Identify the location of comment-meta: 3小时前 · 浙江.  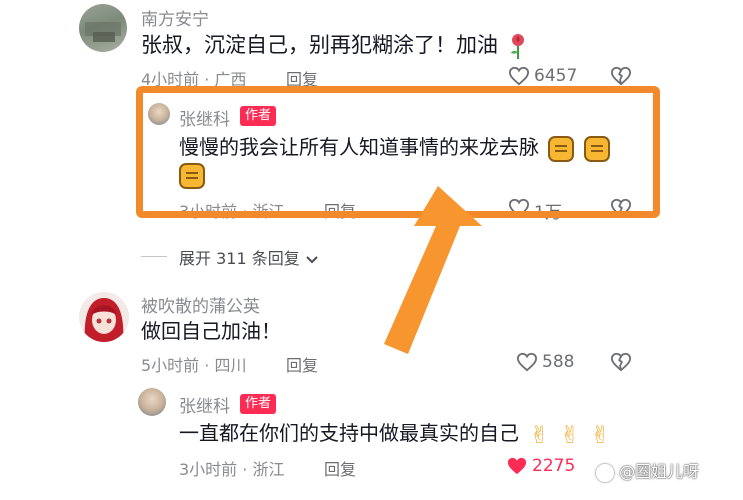
(232, 469).